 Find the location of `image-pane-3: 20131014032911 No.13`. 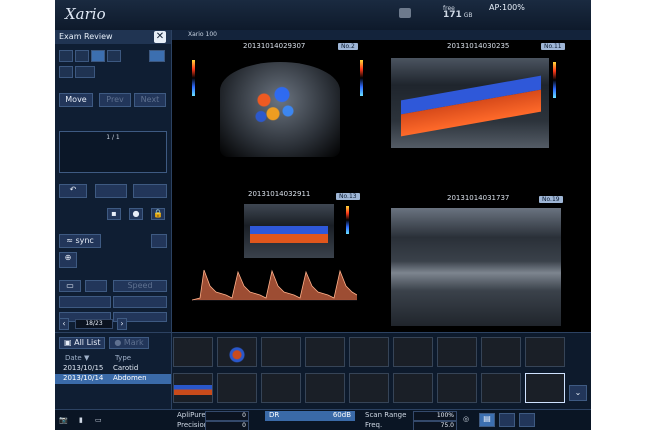

image-pane-3: 20131014032911 No.13 is located at coordinates (277, 261).